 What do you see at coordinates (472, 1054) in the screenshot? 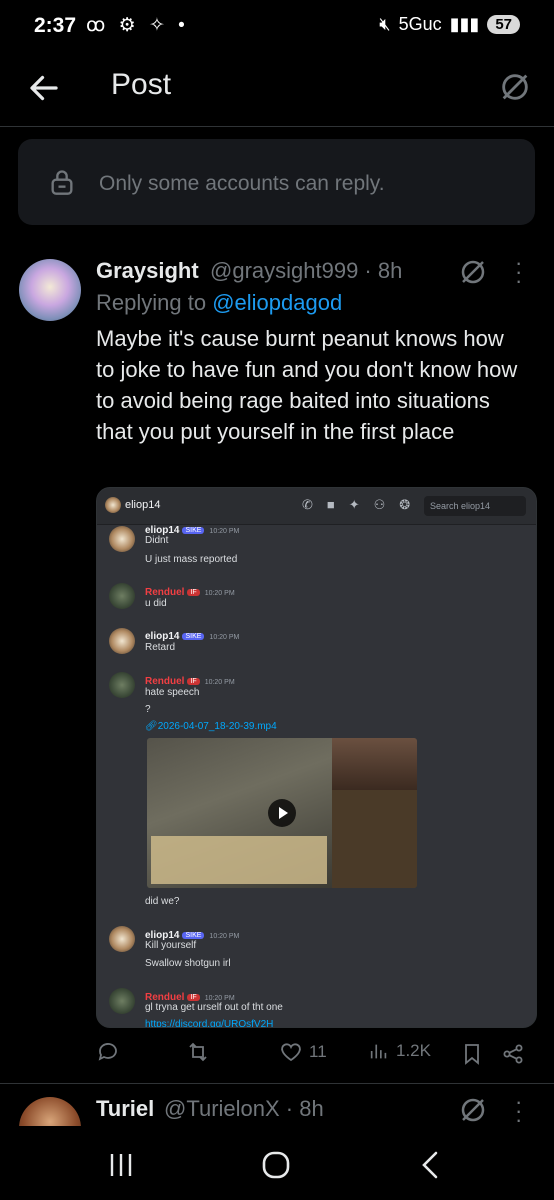
I see `bookmark-icon` at bounding box center [472, 1054].